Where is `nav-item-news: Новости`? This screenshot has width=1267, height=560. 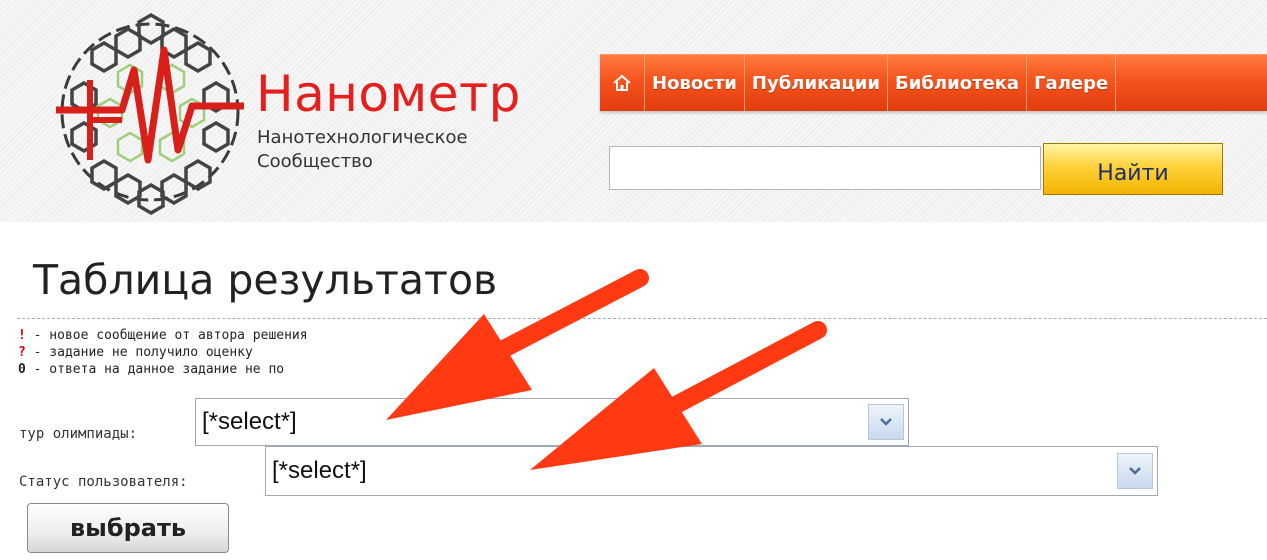 nav-item-news: Новости is located at coordinates (695, 83).